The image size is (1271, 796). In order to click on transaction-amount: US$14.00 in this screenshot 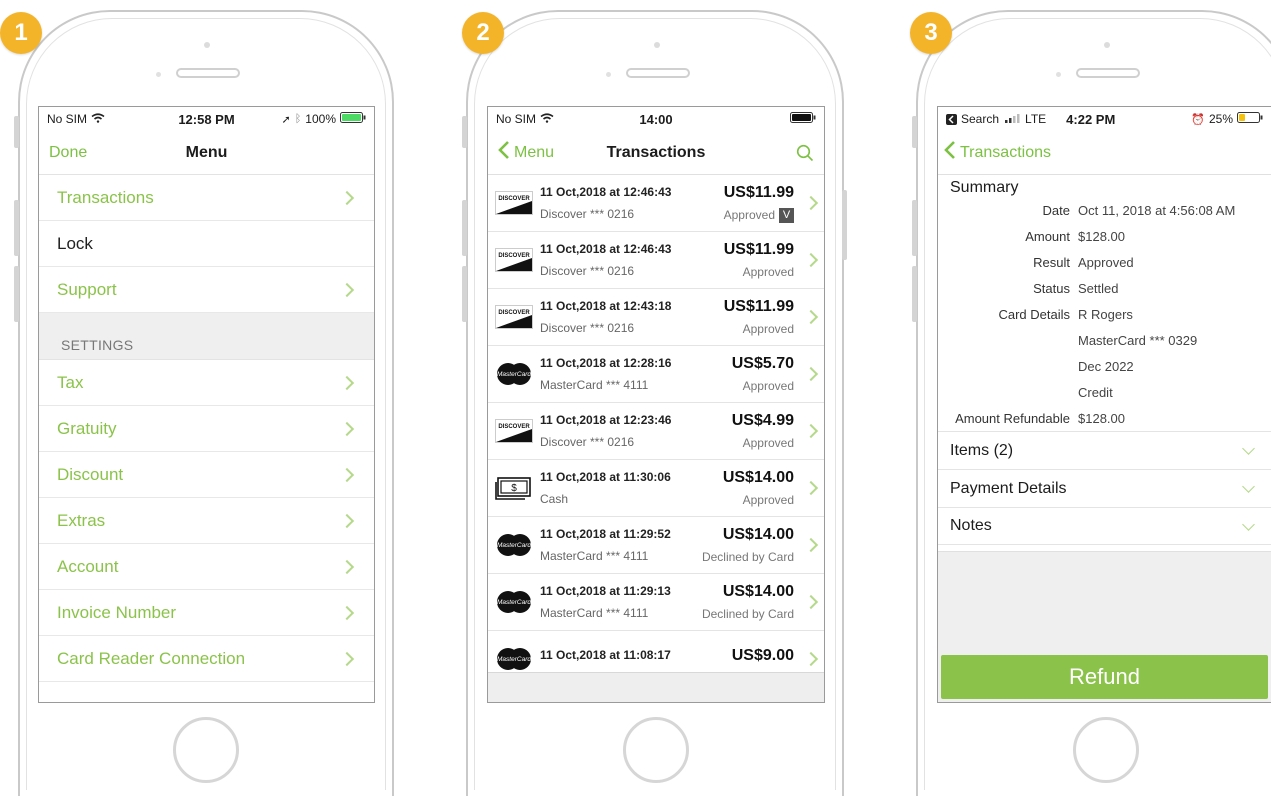, I will do `click(758, 591)`.